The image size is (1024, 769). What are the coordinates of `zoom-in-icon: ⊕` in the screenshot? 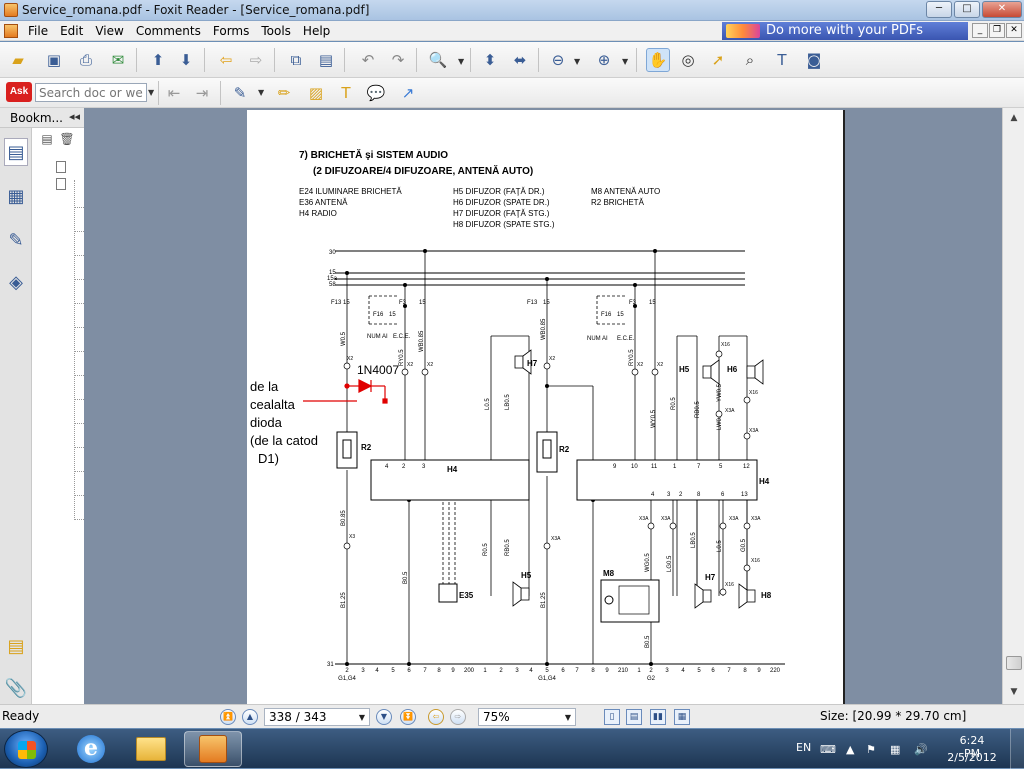 It's located at (604, 60).